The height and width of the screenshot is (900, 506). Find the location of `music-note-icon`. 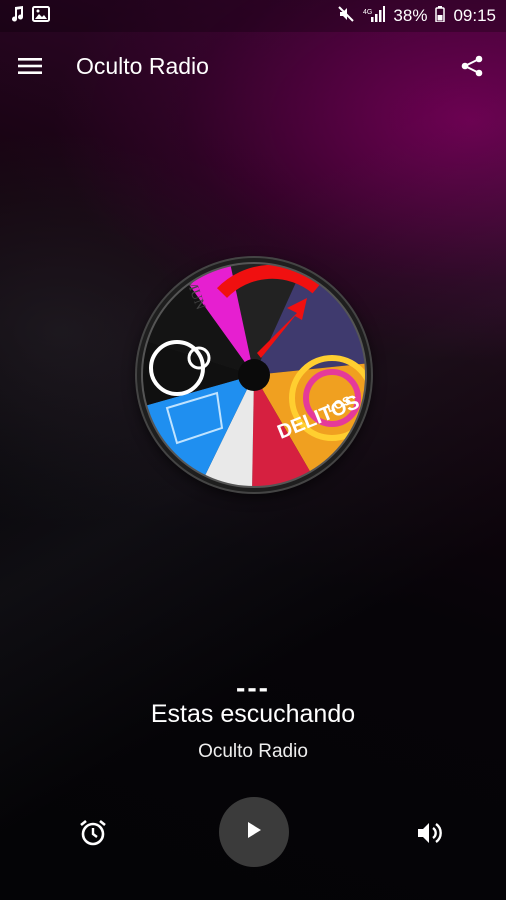

music-note-icon is located at coordinates (17, 16).